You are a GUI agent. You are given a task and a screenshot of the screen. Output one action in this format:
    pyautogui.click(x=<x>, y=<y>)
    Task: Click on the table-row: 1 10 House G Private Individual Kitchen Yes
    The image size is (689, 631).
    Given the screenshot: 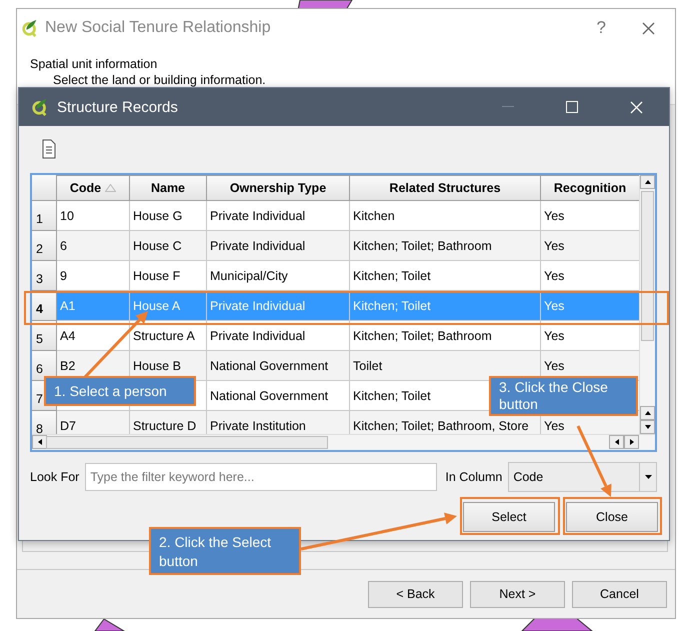 What is the action you would take?
    pyautogui.click(x=335, y=216)
    